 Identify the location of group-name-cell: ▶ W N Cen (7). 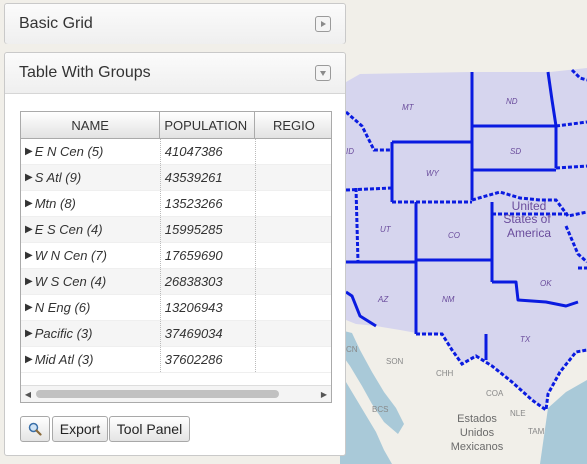
(91, 255).